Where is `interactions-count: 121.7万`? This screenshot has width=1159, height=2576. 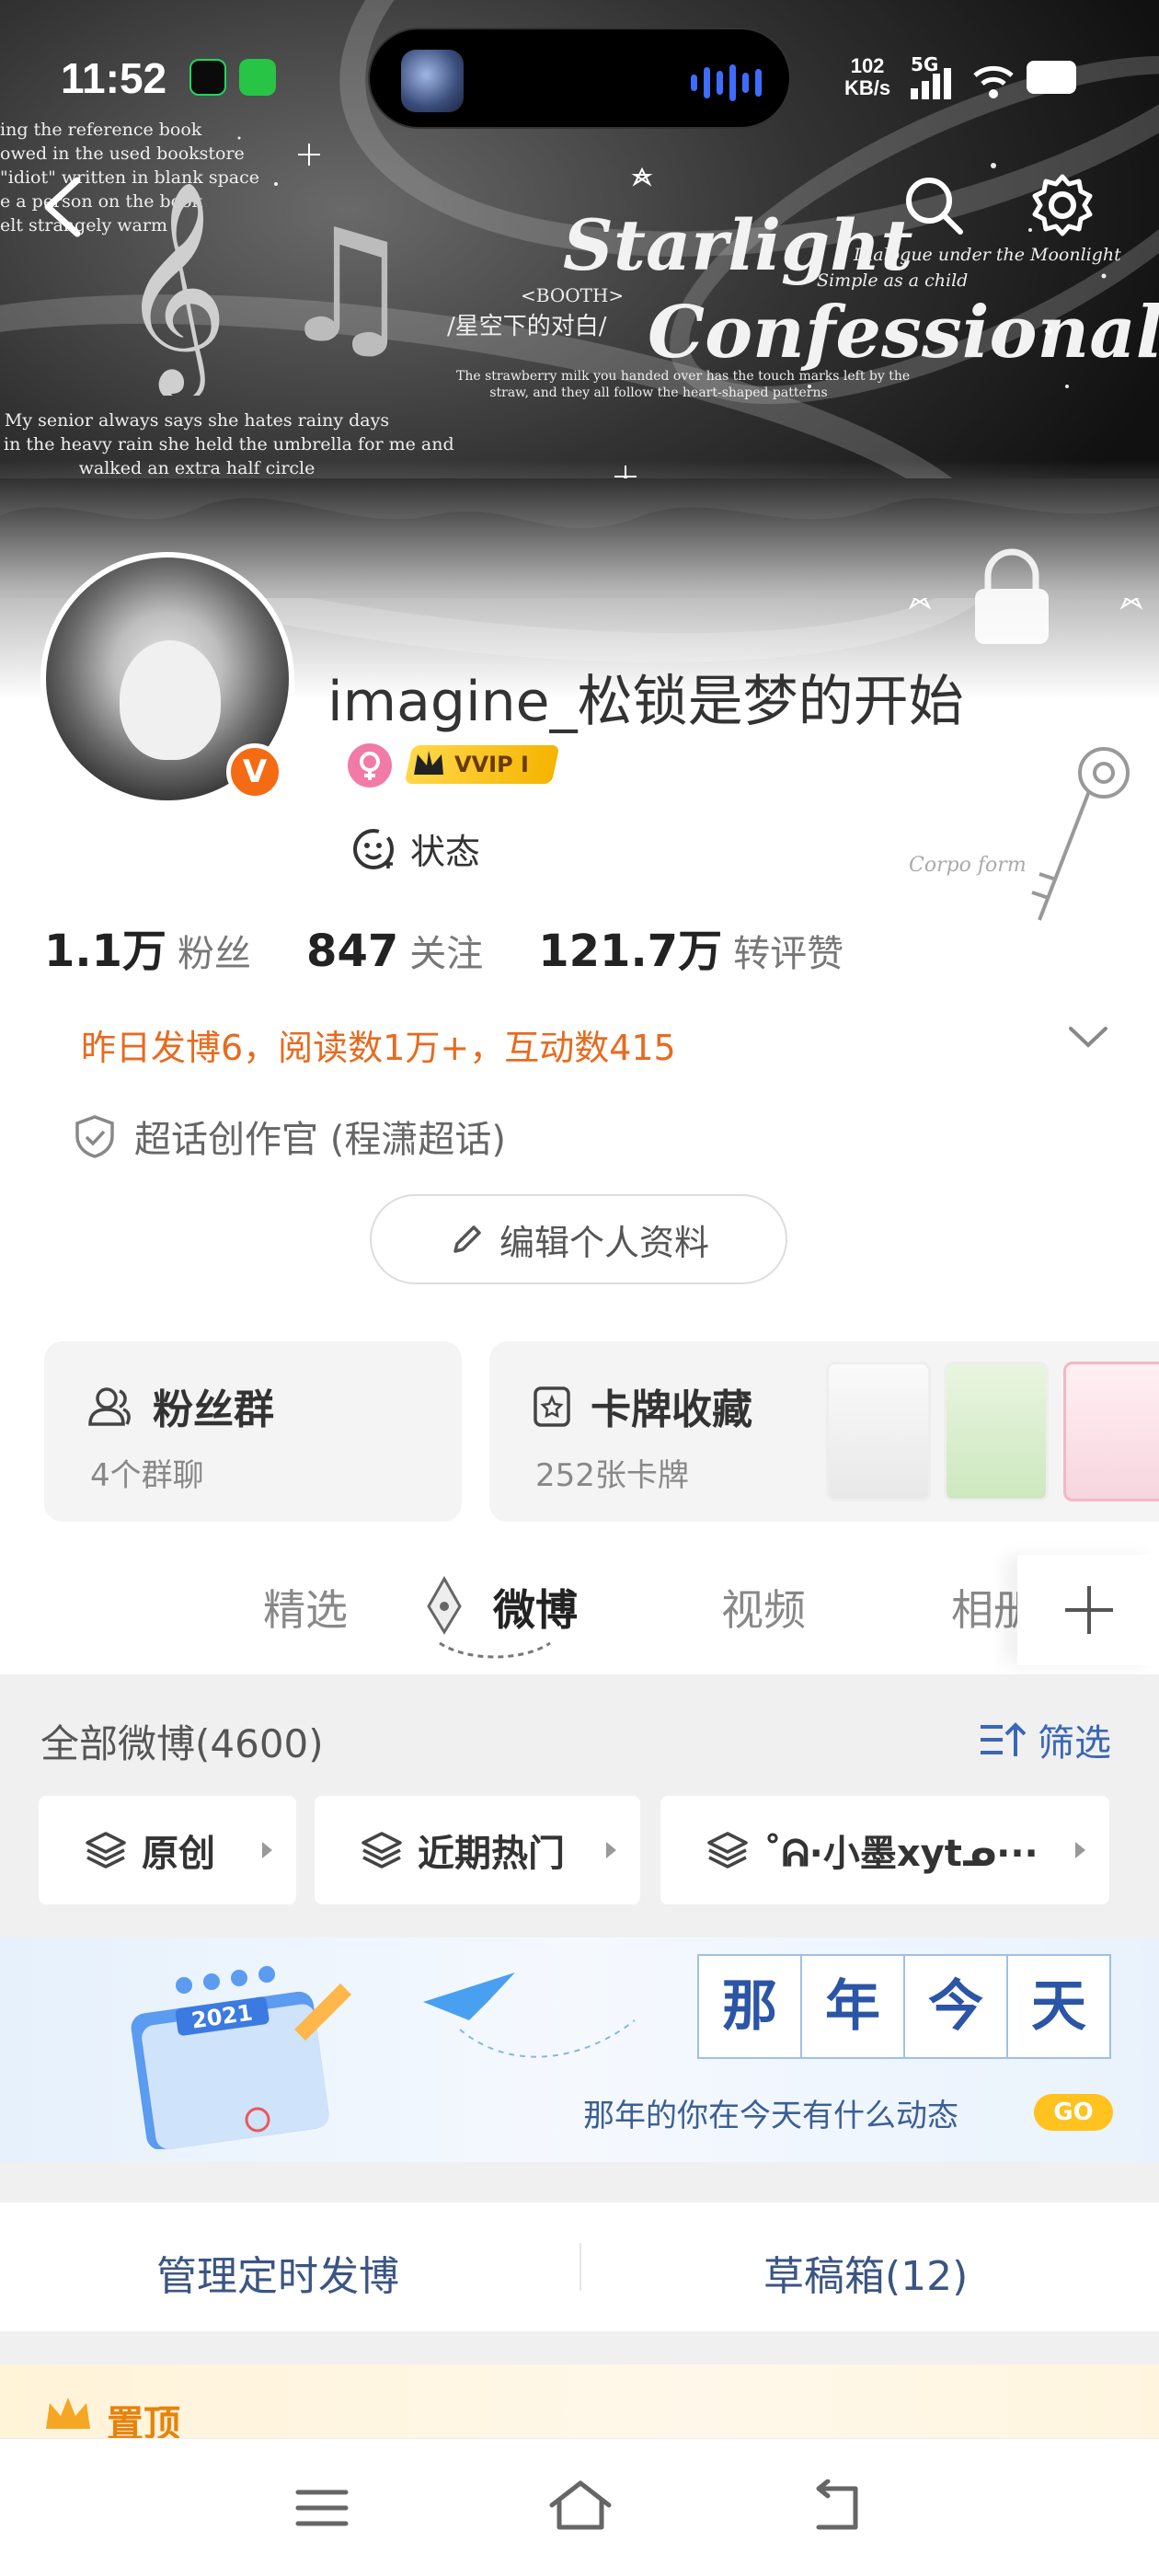
interactions-count: 121.7万 is located at coordinates (630, 947).